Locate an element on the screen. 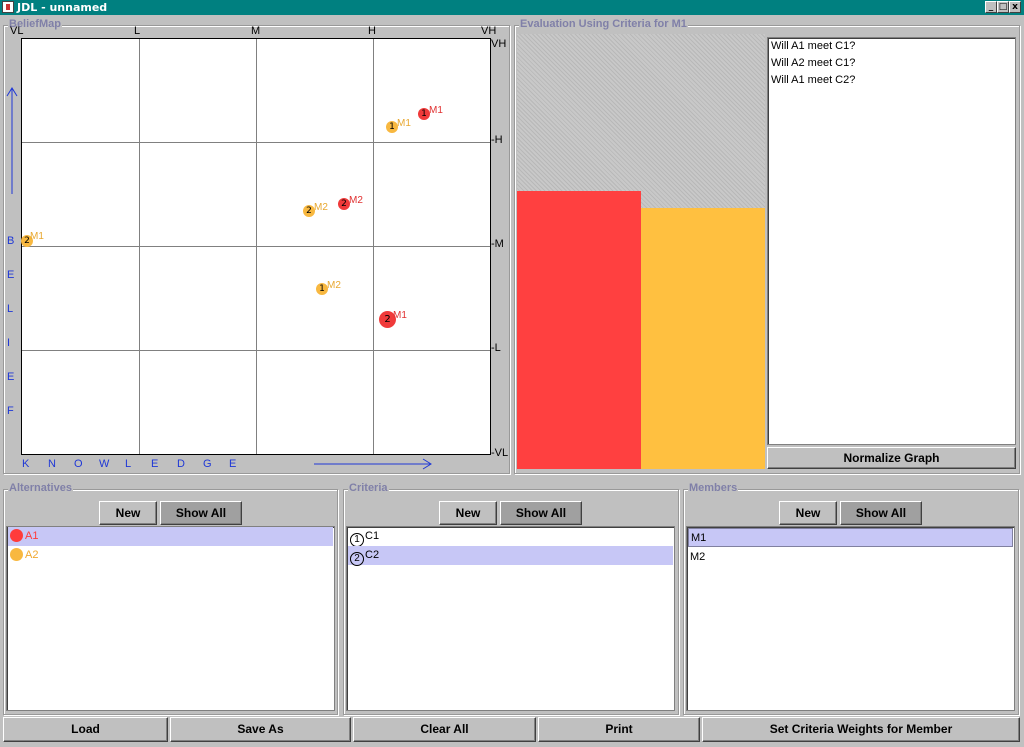 The height and width of the screenshot is (747, 1024). knowledge-letter-3: O is located at coordinates (78, 464).